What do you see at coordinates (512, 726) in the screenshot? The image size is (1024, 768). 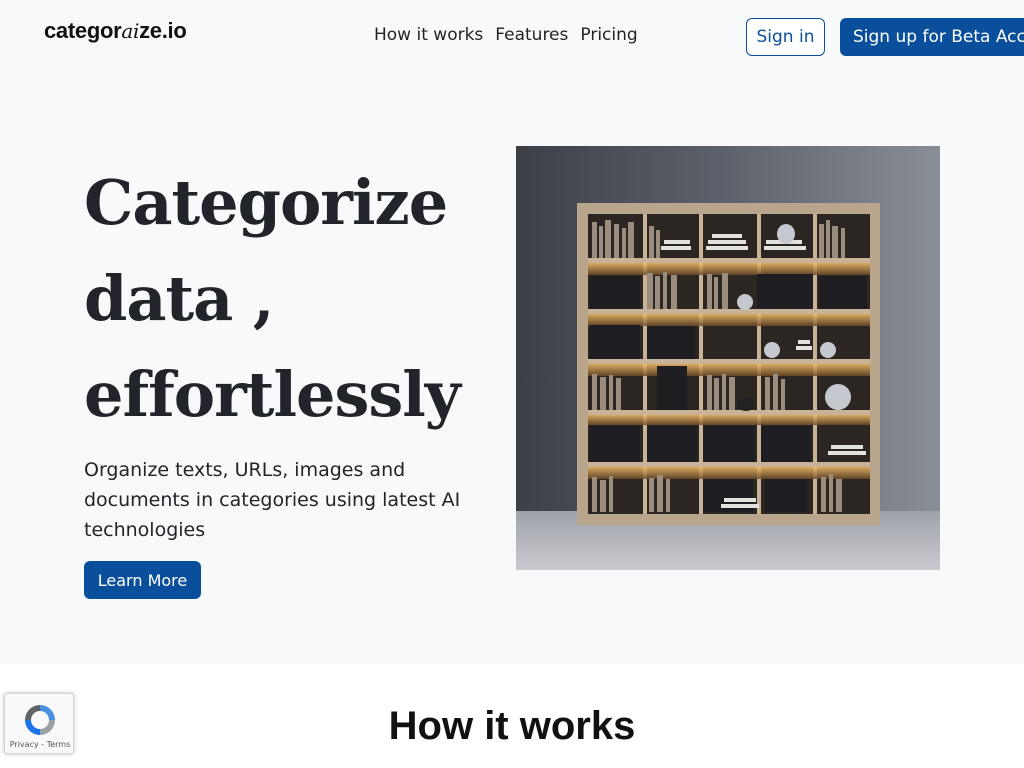 I see `how-it-works-title: How it works` at bounding box center [512, 726].